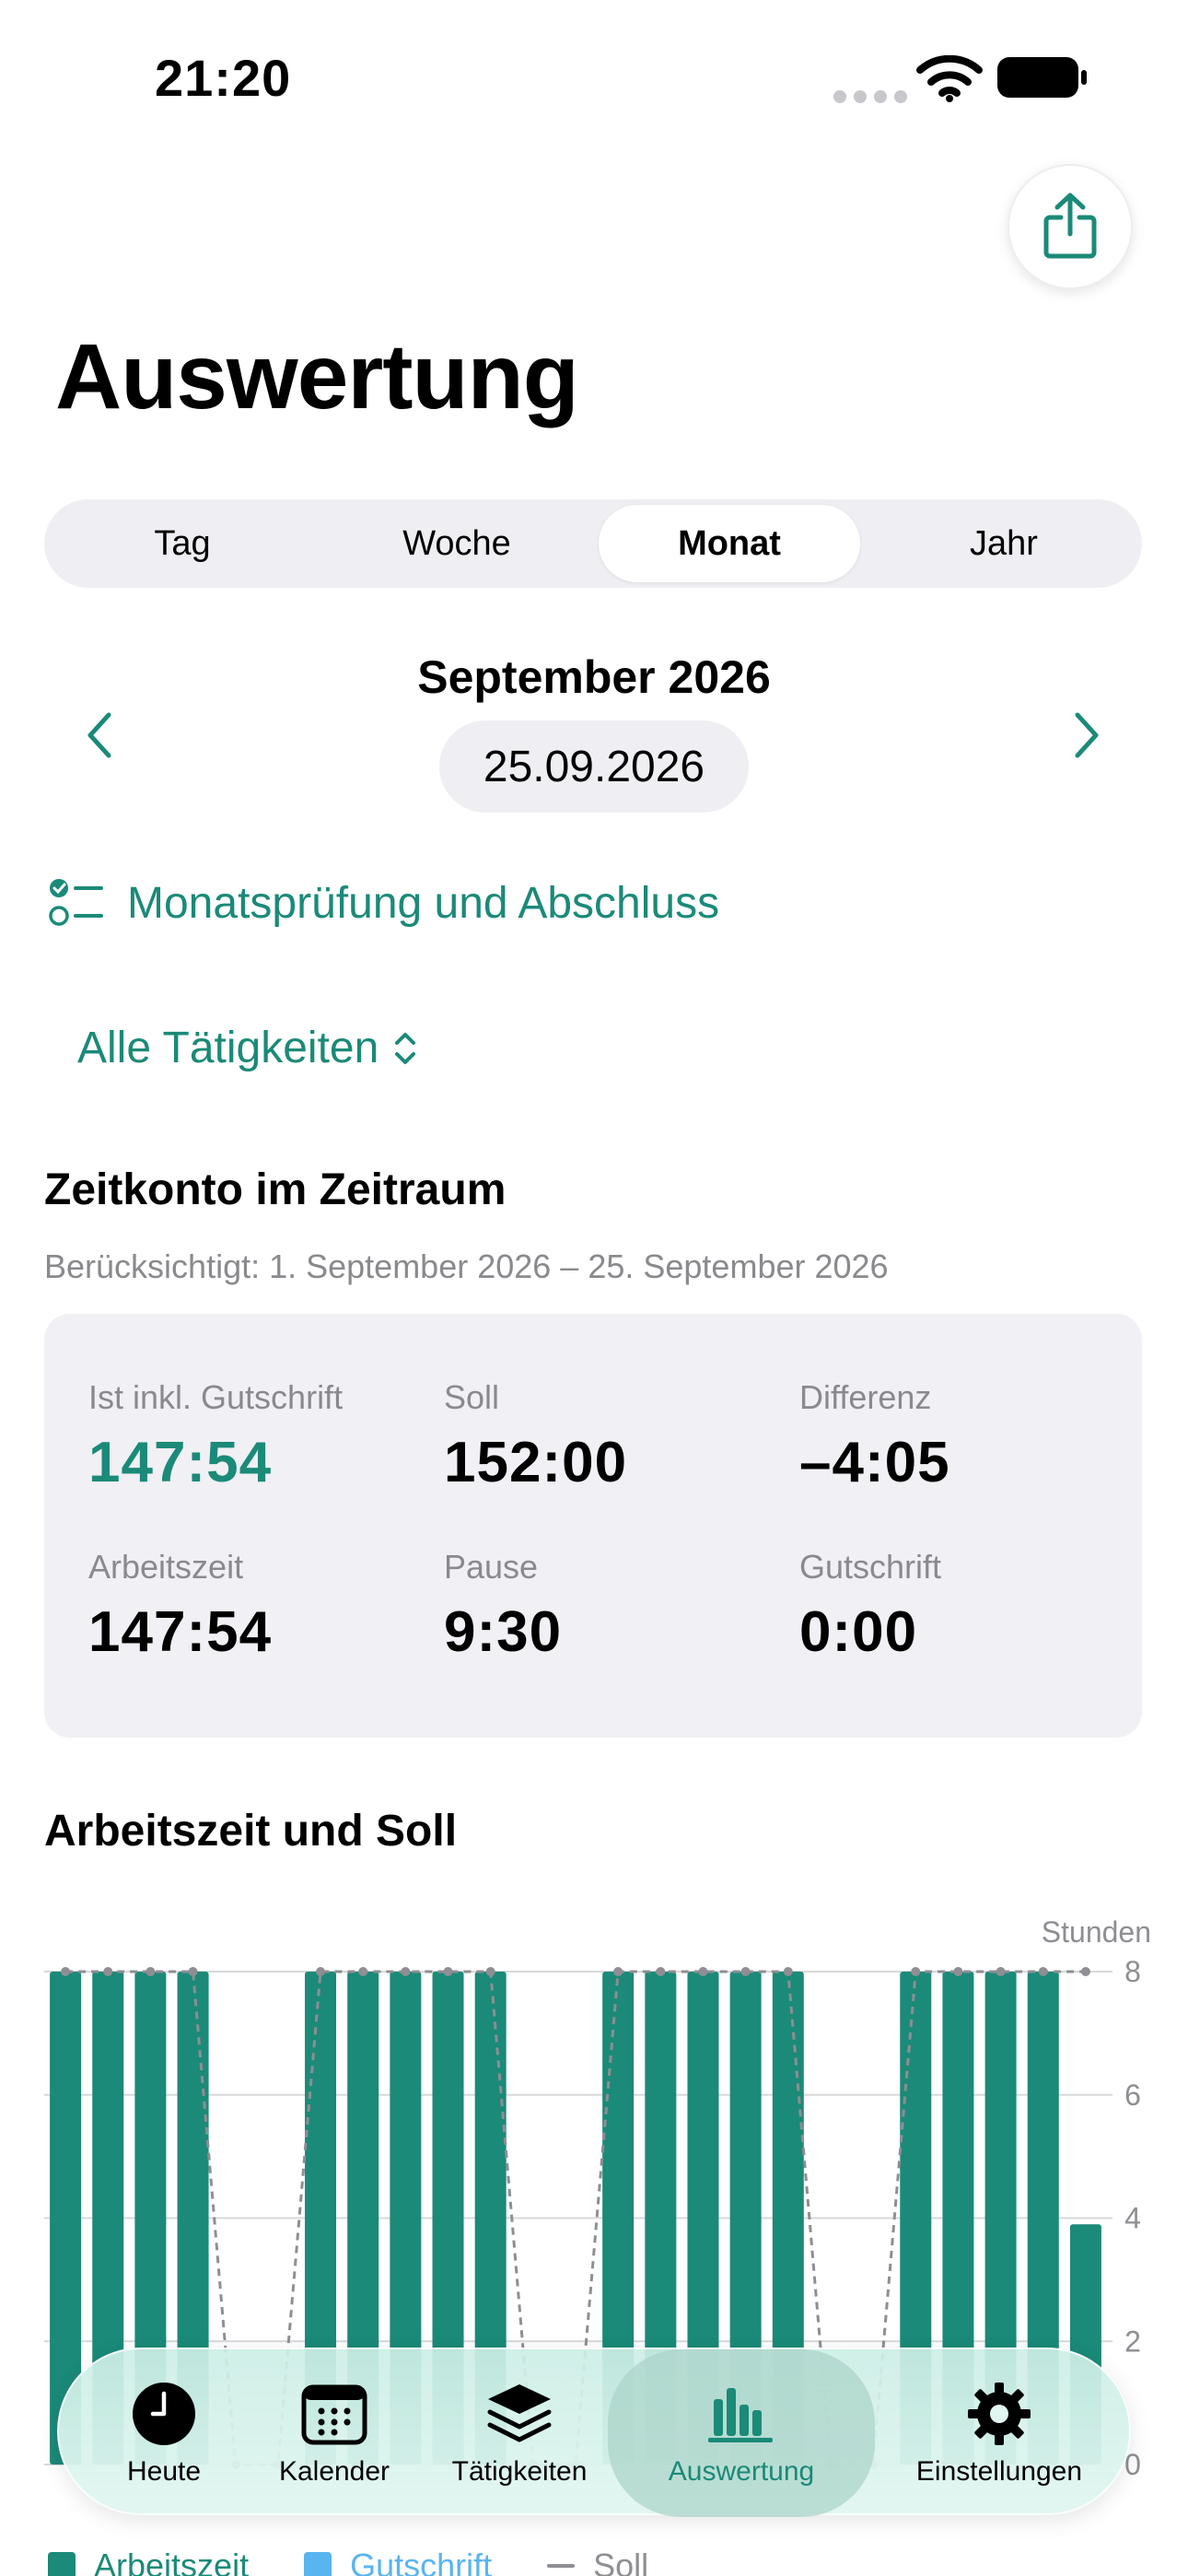 This screenshot has height=2576, width=1188. I want to click on legend-item-soll: Soll, so click(597, 2561).